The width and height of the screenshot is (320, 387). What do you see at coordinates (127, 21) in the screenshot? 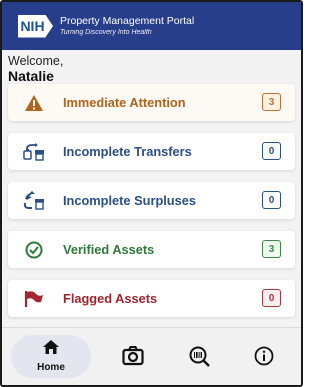
I see `portal-title: Property Management Portal` at bounding box center [127, 21].